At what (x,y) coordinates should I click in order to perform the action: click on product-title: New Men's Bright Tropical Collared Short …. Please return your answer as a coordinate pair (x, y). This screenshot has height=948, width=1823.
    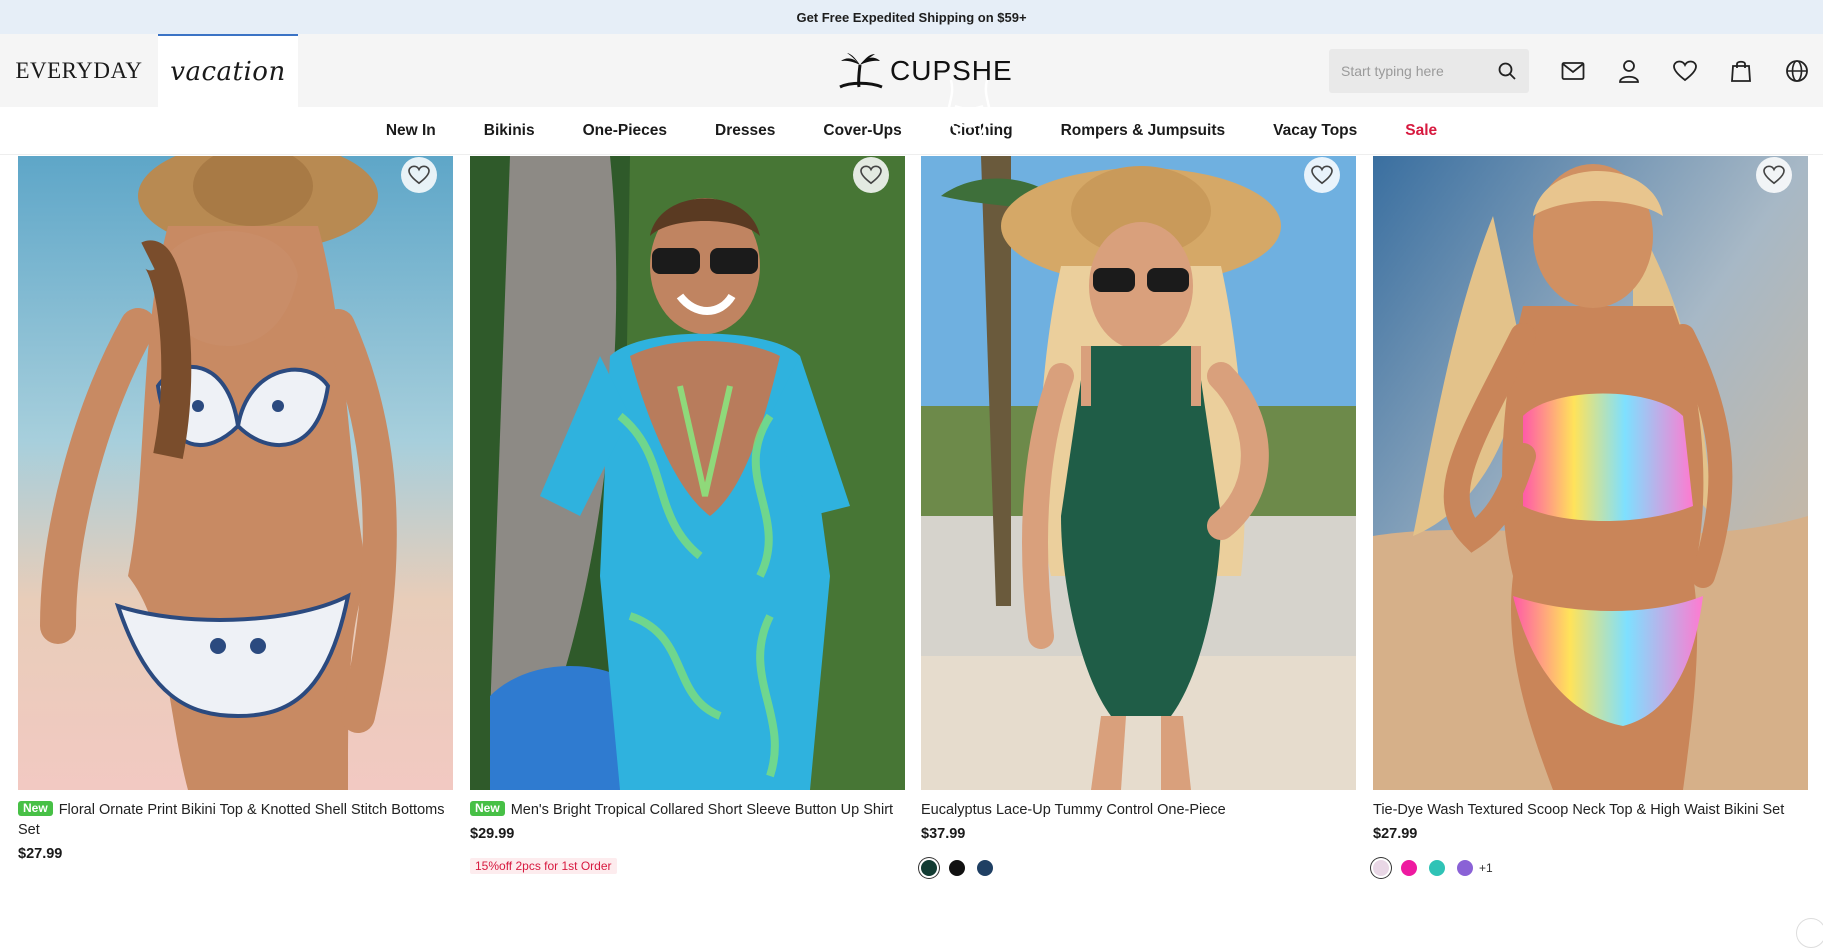
    Looking at the image, I should click on (687, 810).